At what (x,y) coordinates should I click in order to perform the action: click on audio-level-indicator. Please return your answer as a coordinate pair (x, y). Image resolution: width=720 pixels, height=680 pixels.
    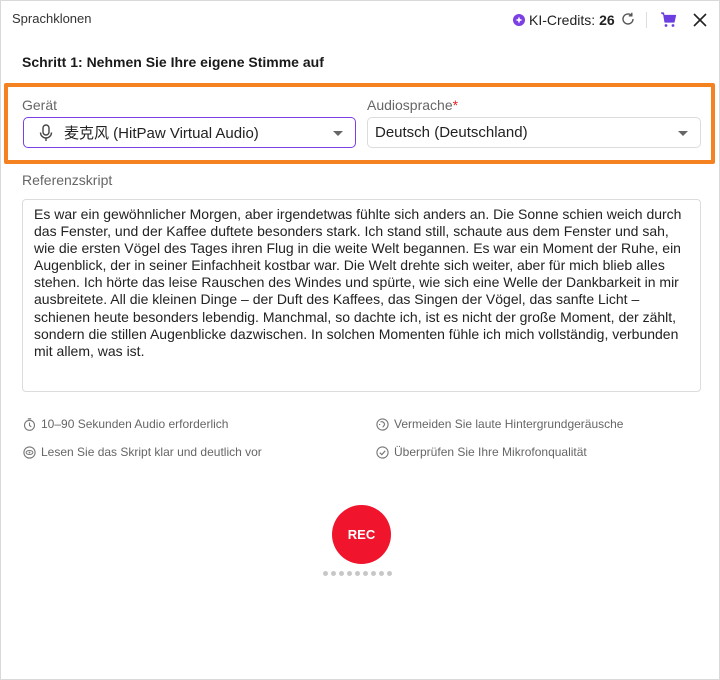
    Looking at the image, I should click on (357, 573).